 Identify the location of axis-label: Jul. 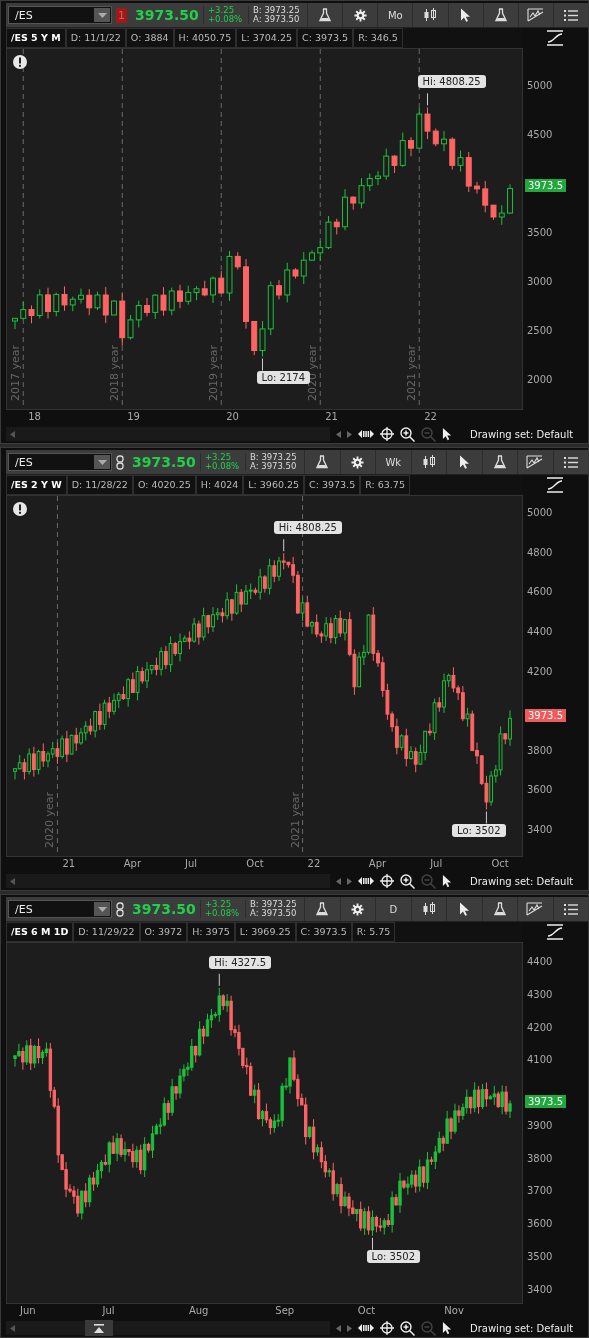
(191, 863).